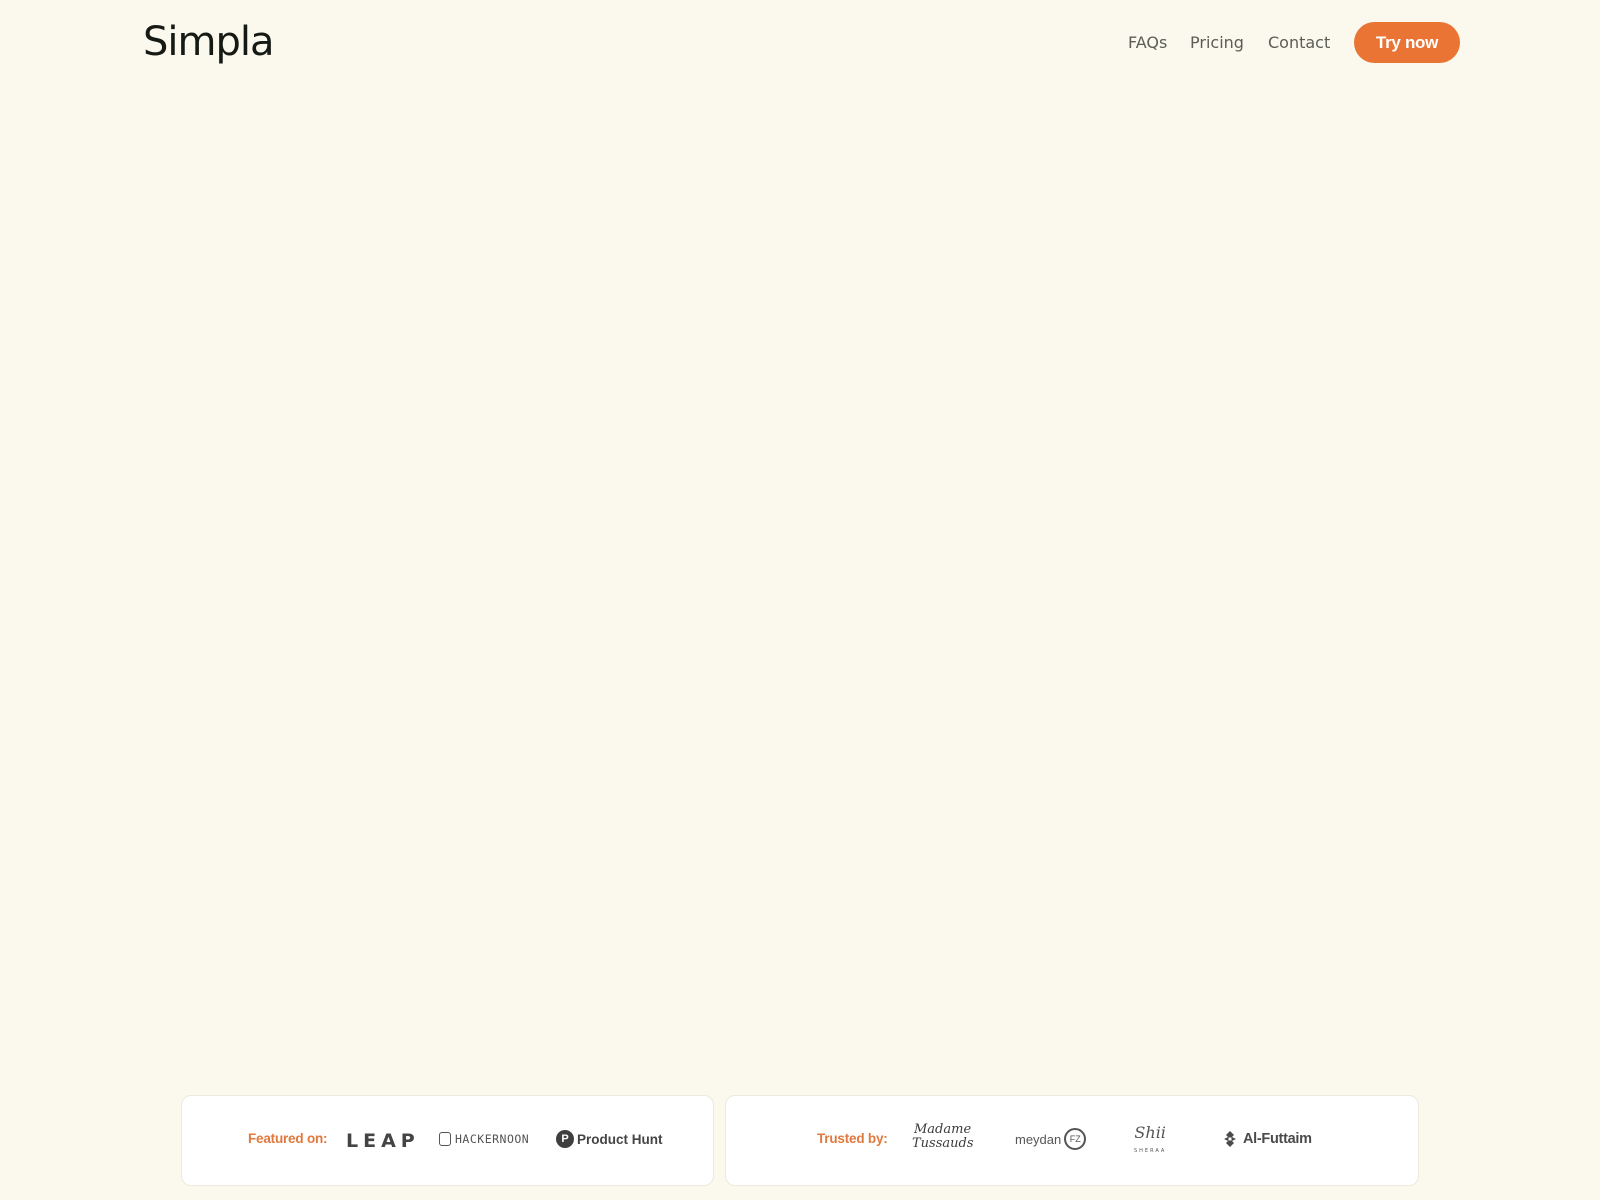 The height and width of the screenshot is (1200, 1600). I want to click on trusted-by-label: Trusted by:, so click(852, 1138).